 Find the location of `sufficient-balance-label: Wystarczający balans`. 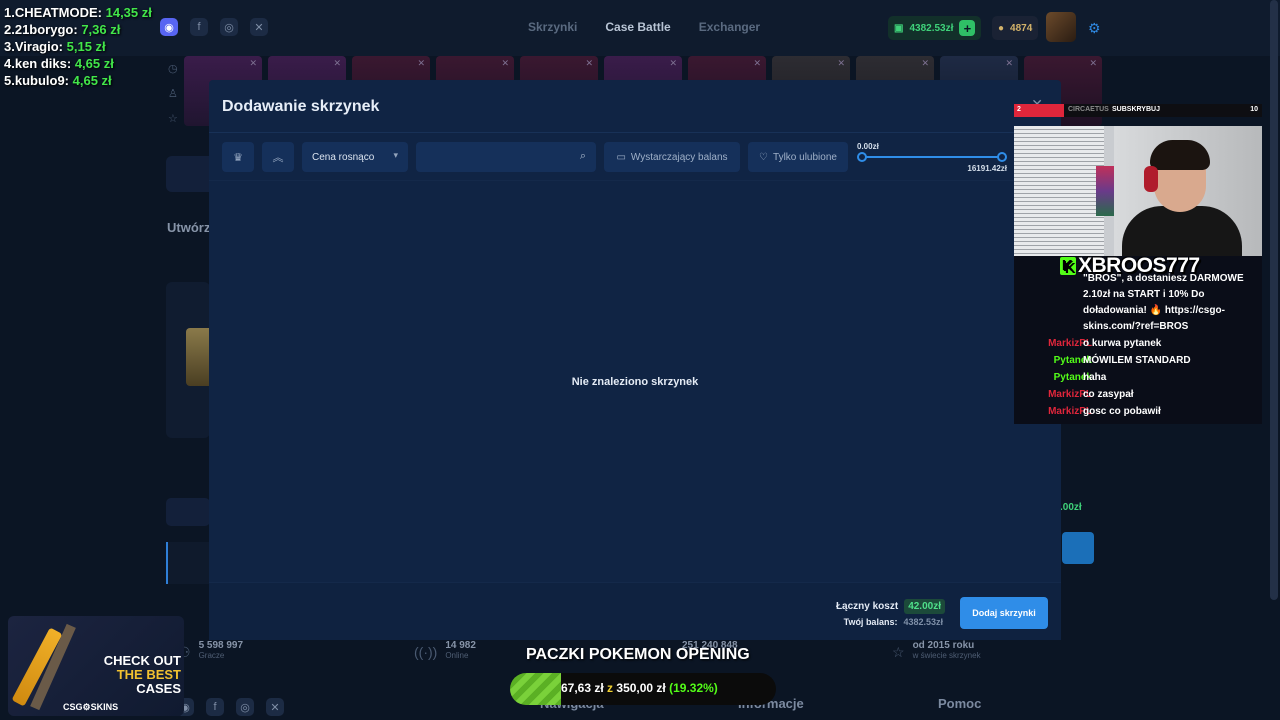

sufficient-balance-label: Wystarczający balans is located at coordinates (679, 157).